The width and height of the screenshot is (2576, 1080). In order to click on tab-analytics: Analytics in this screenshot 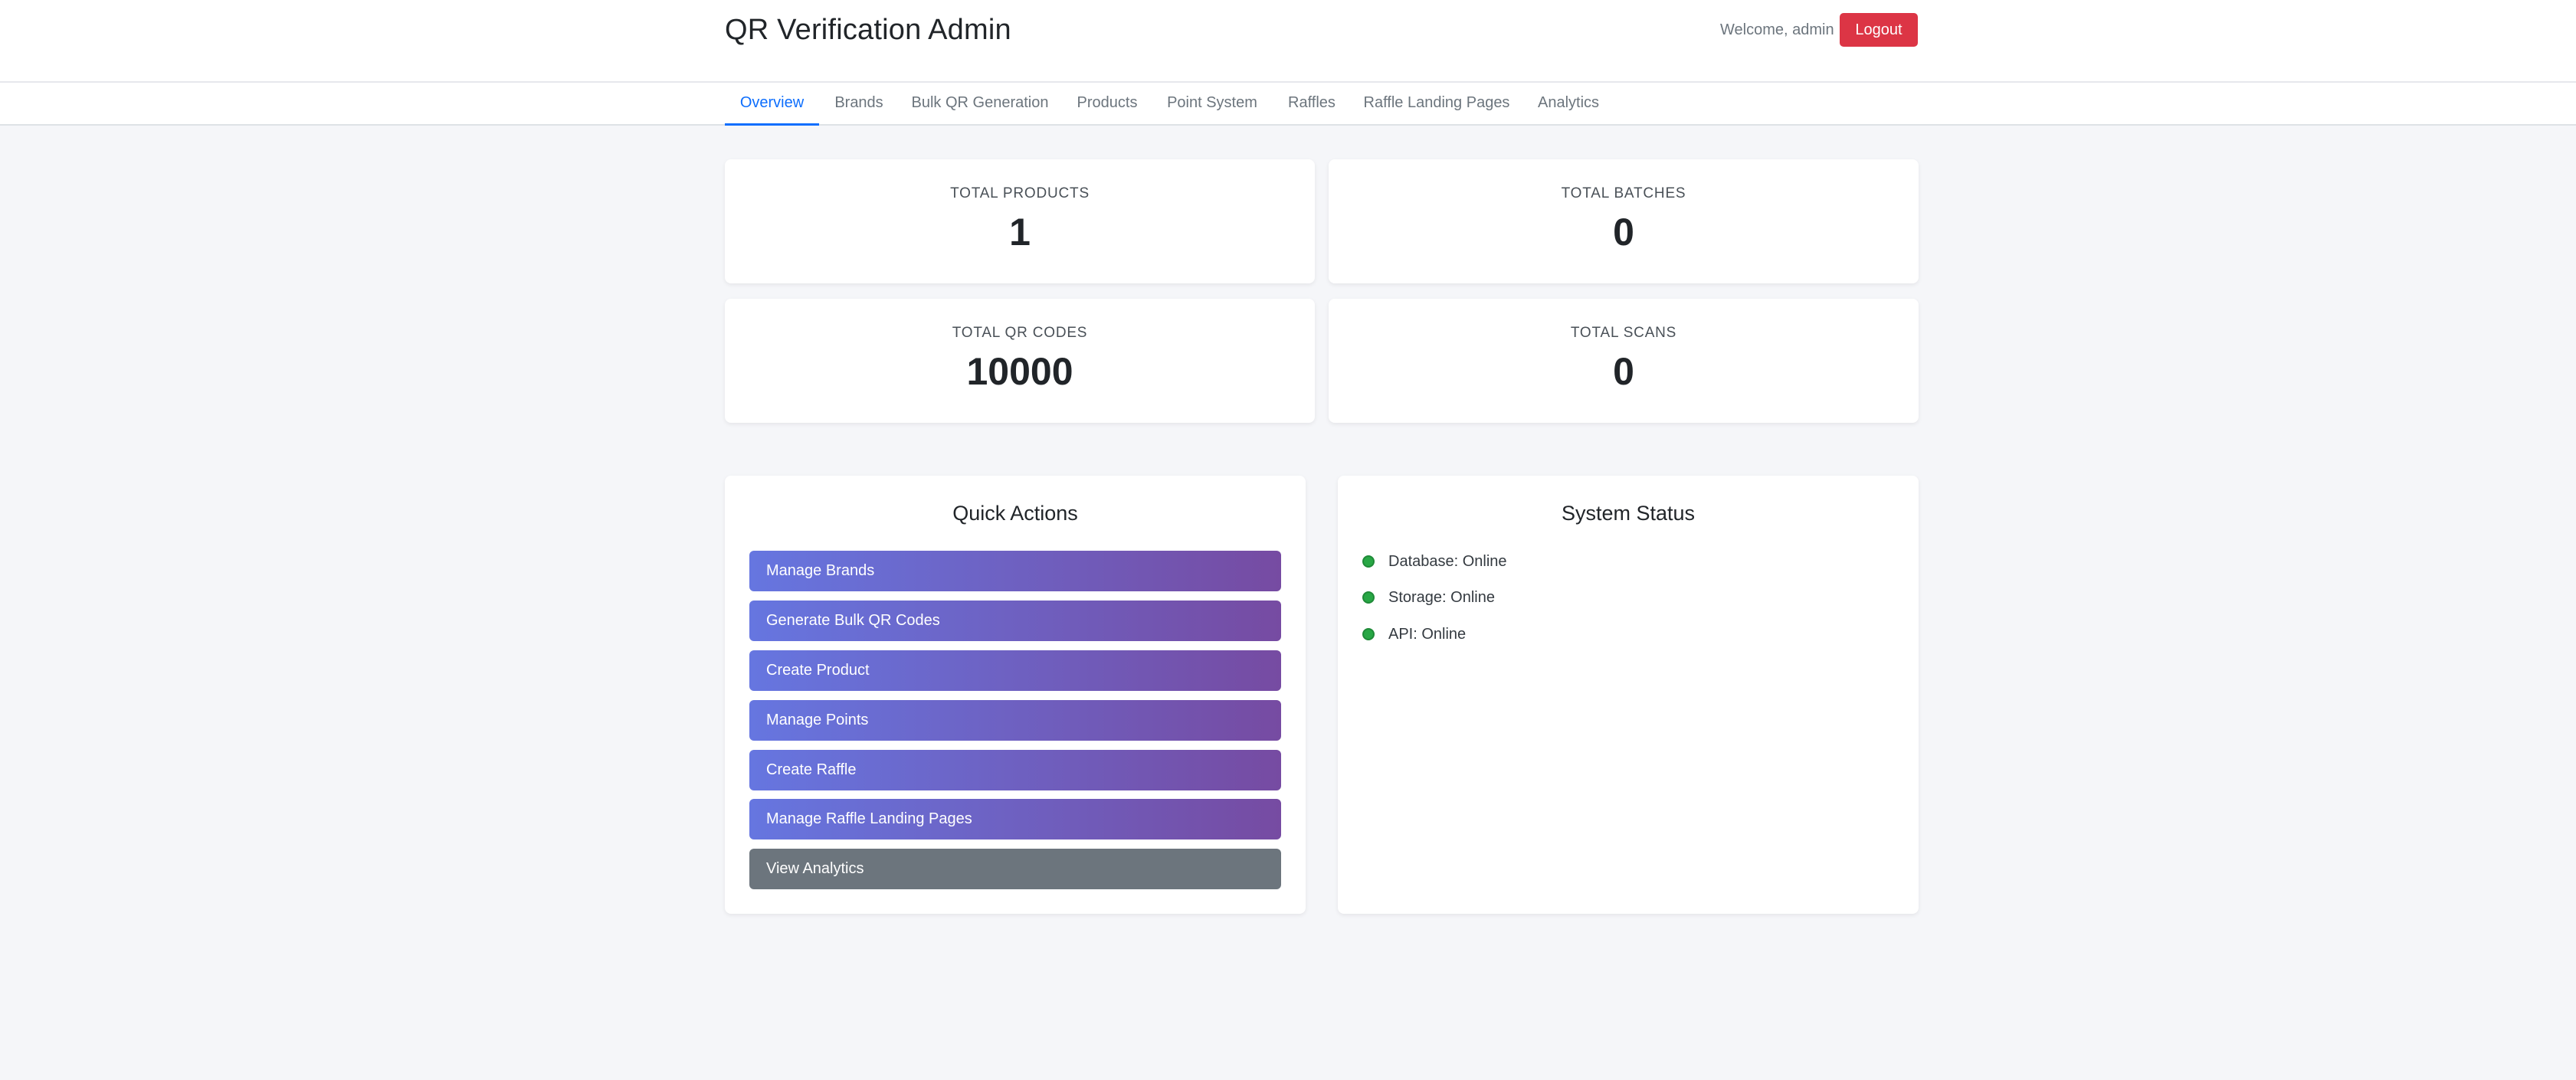, I will do `click(1569, 105)`.